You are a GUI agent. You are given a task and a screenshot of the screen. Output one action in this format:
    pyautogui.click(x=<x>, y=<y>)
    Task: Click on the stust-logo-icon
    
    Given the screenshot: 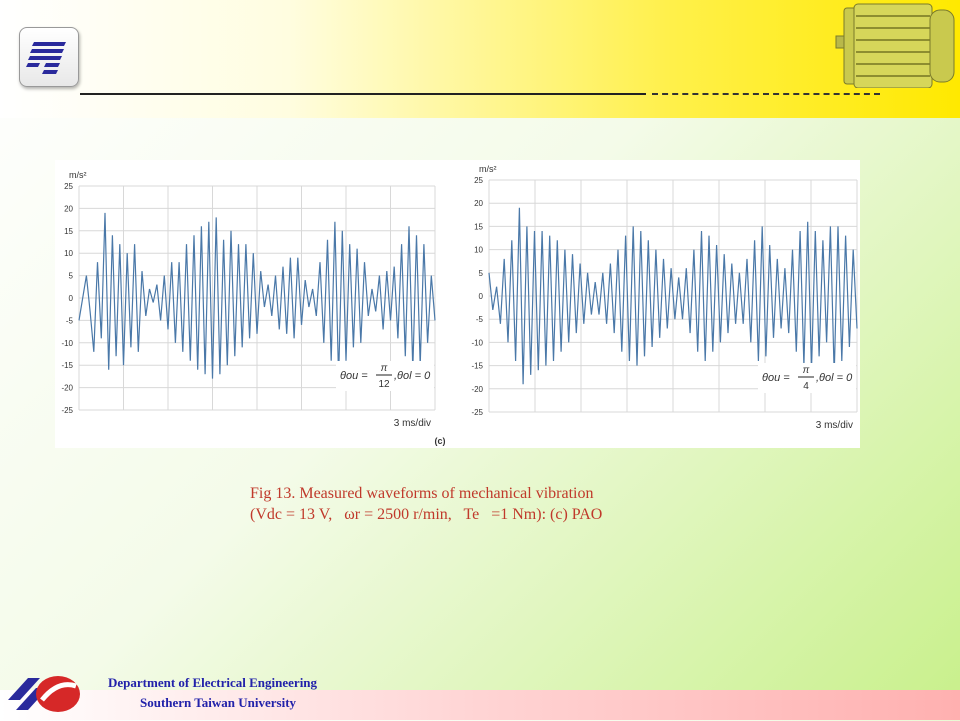 What is the action you would take?
    pyautogui.click(x=49, y=57)
    